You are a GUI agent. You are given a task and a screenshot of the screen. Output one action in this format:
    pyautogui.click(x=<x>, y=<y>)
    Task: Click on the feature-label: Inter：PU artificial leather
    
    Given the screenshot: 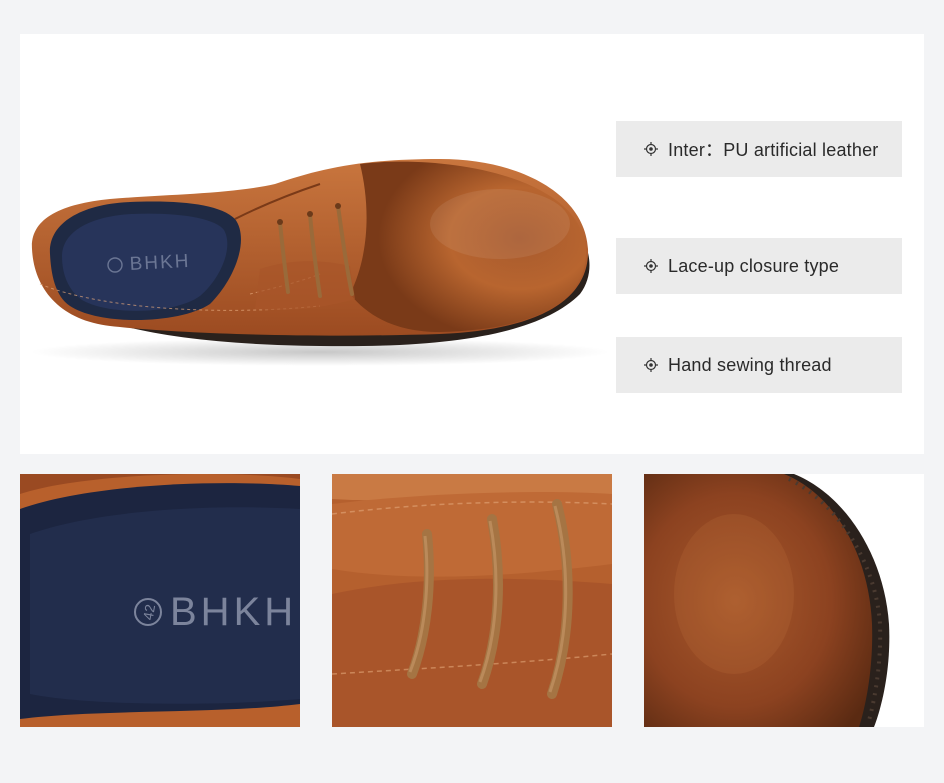 What is the action you would take?
    pyautogui.click(x=773, y=150)
    